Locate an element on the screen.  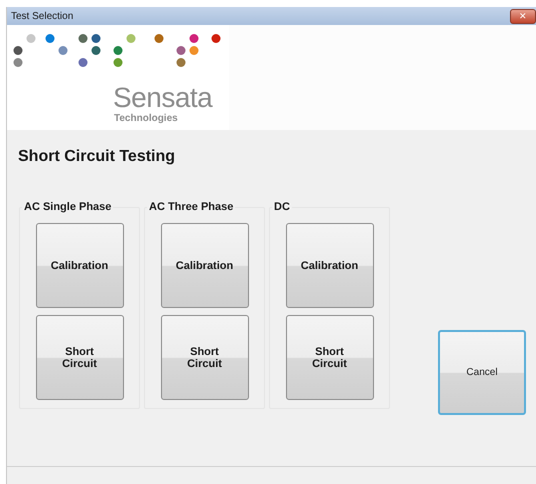
logo-subtitle: Technologies is located at coordinates (146, 118).